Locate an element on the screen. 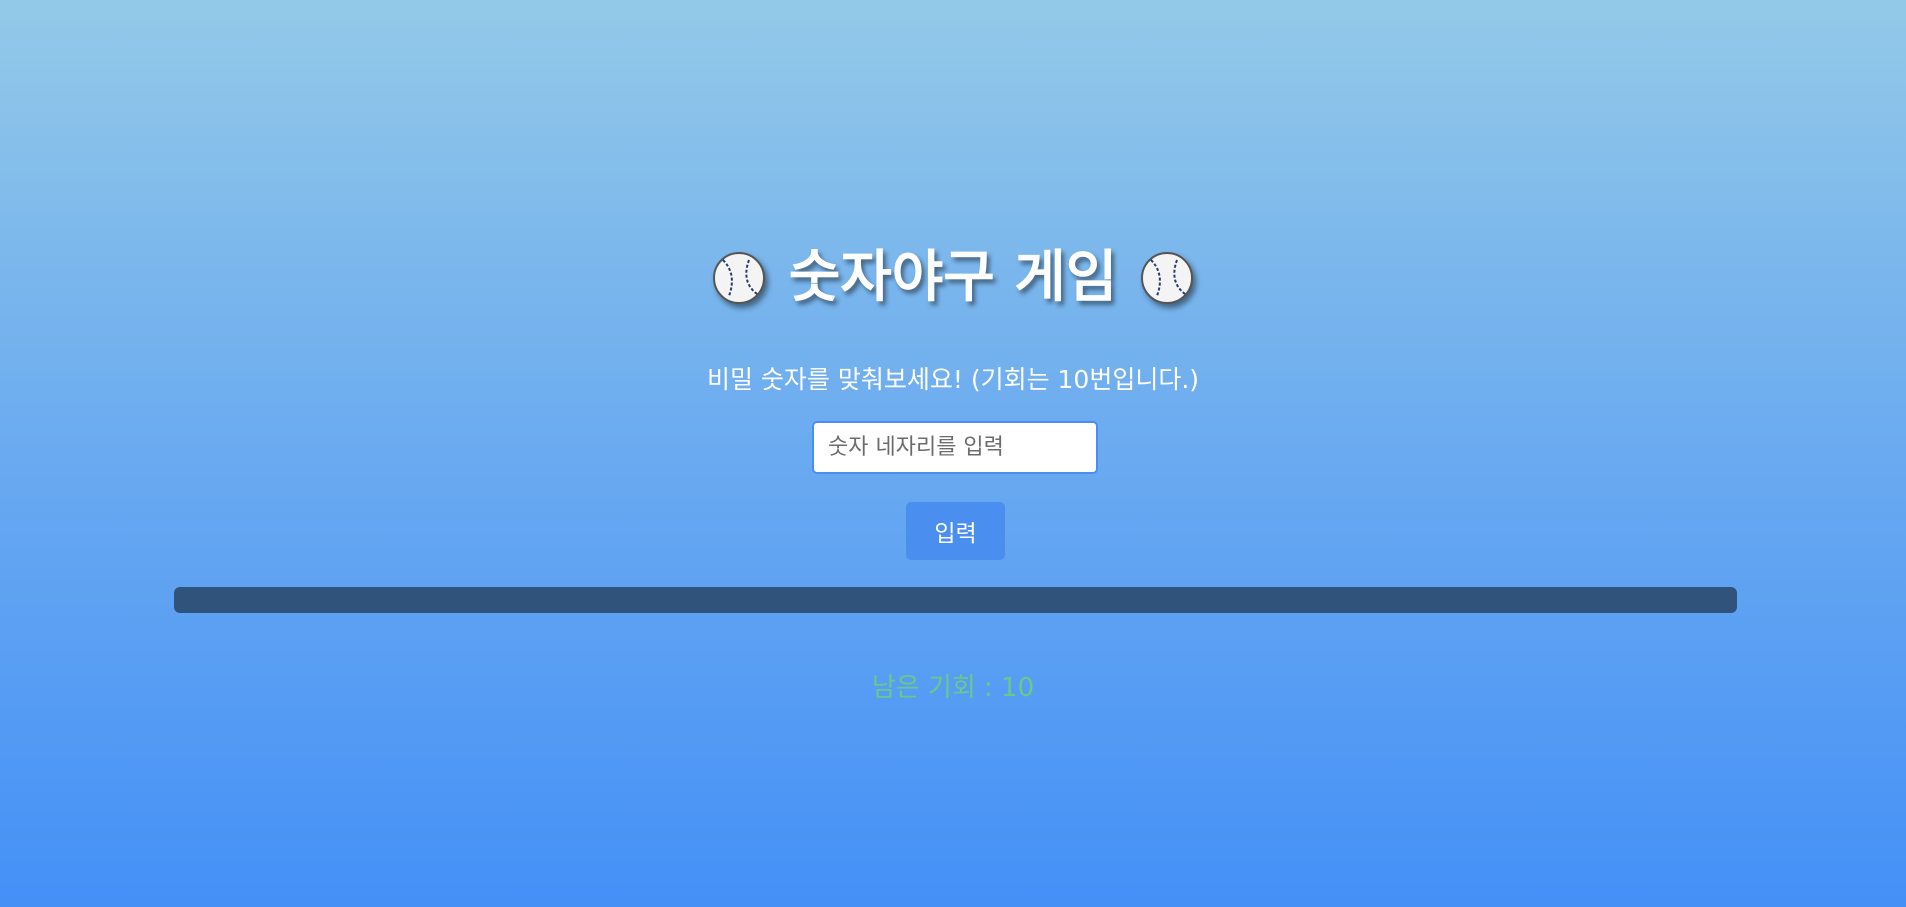 This screenshot has height=907, width=1906. game-title: 숫자야구 게임 is located at coordinates (953, 277).